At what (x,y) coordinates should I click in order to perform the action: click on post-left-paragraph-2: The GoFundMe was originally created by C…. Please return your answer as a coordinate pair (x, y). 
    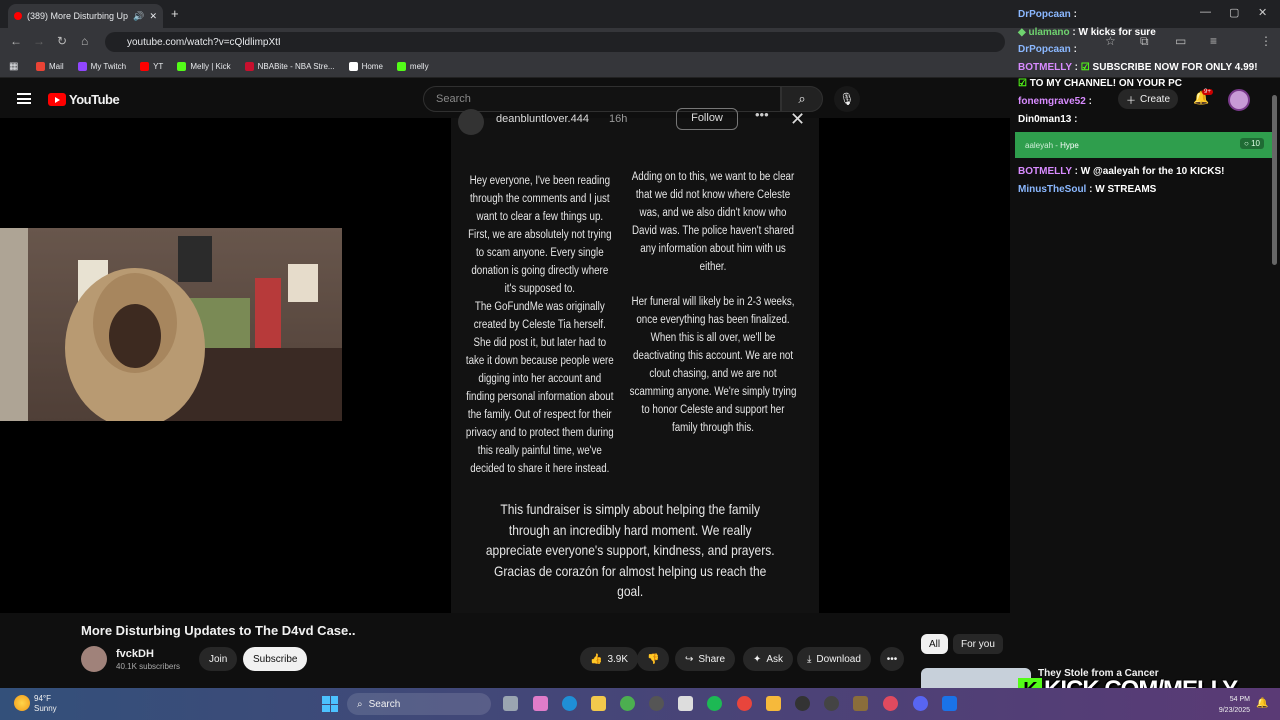
    Looking at the image, I should click on (539, 388).